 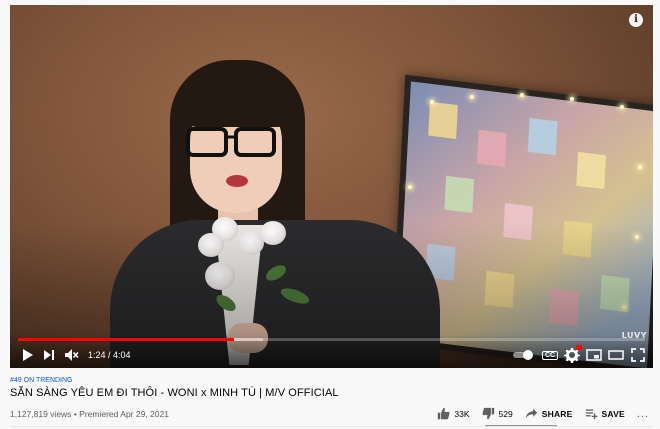 I want to click on next-icon, so click(x=49, y=355).